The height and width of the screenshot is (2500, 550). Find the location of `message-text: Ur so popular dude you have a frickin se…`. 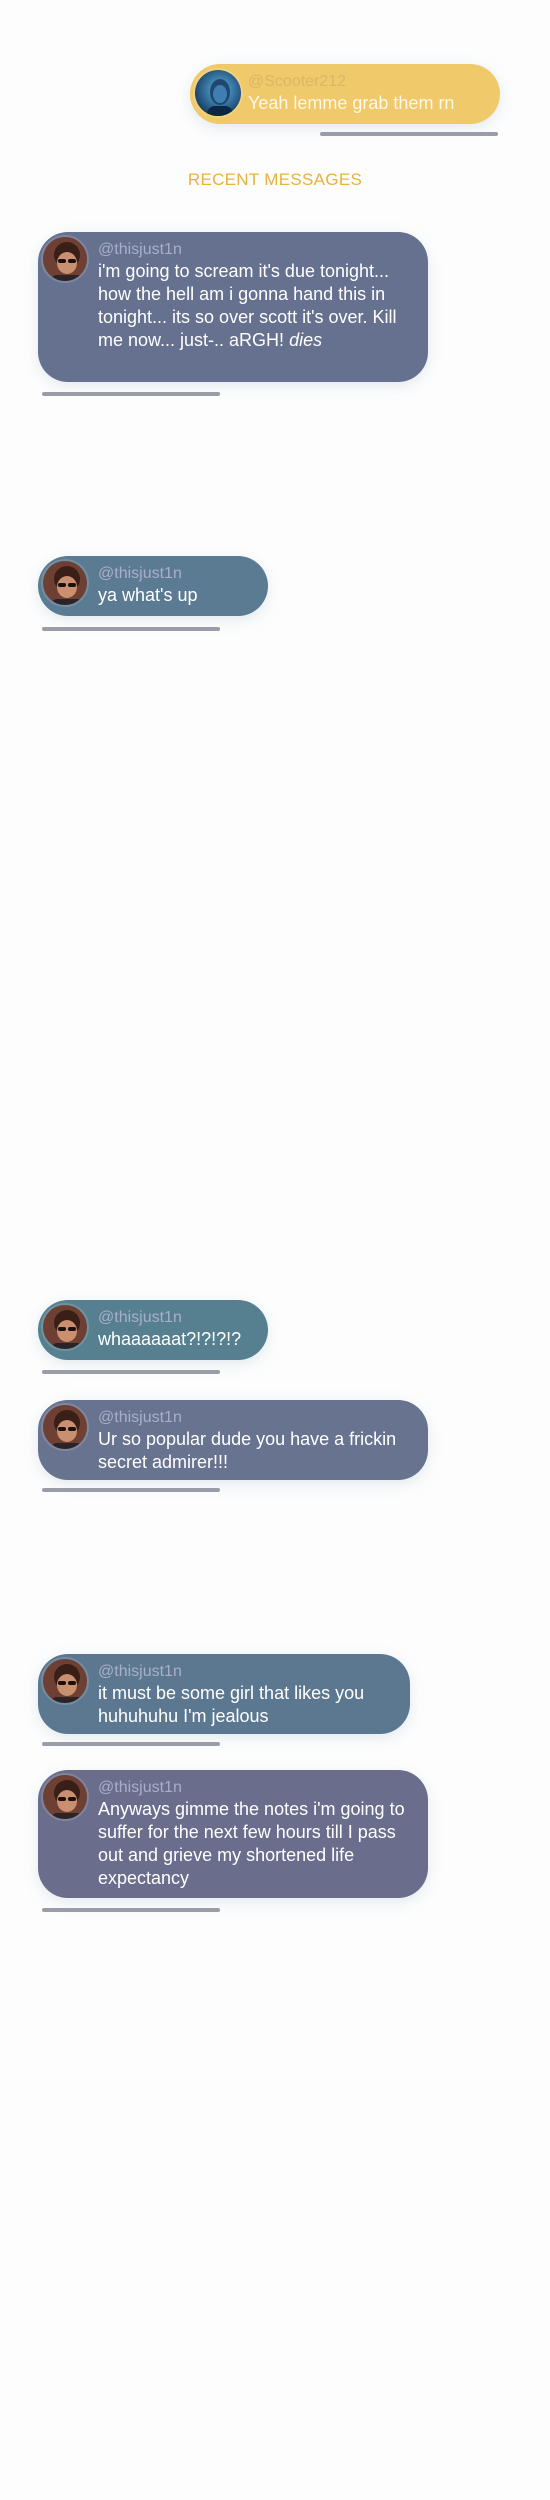

message-text: Ur so popular dude you have a frickin se… is located at coordinates (247, 1450).